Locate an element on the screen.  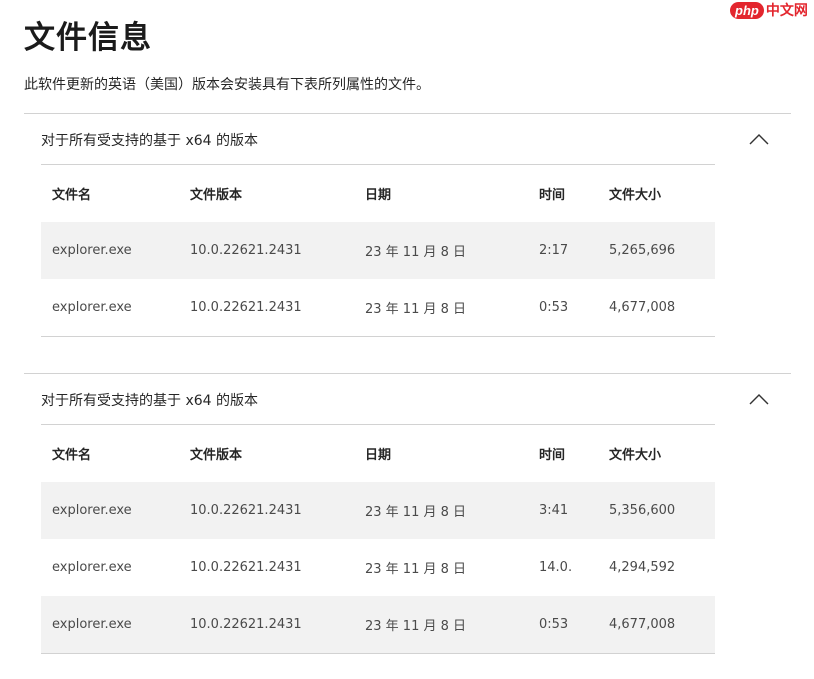
cell-size: 4,294,592 is located at coordinates (642, 567).